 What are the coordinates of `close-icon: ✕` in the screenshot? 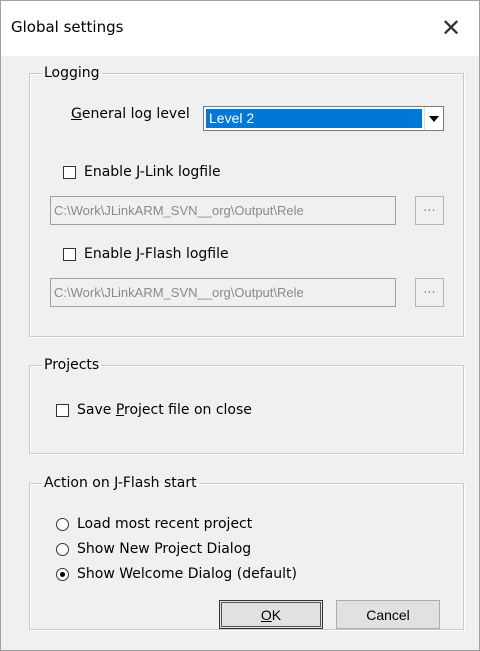 It's located at (451, 28).